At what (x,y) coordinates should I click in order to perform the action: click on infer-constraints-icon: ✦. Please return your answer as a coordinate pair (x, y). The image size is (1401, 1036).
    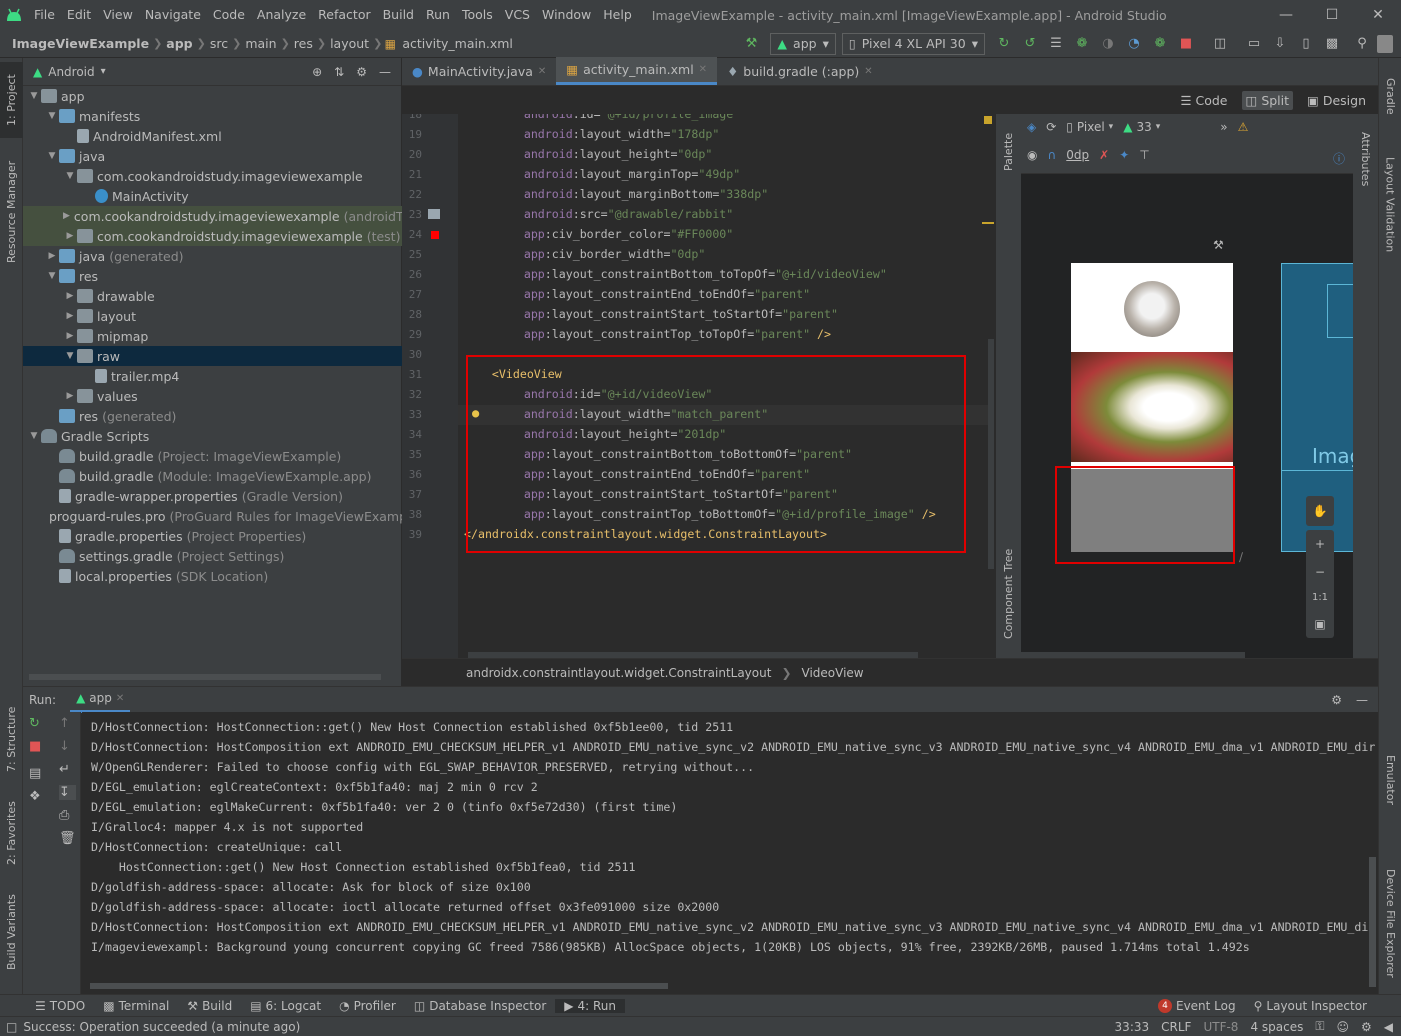
    Looking at the image, I should click on (1124, 155).